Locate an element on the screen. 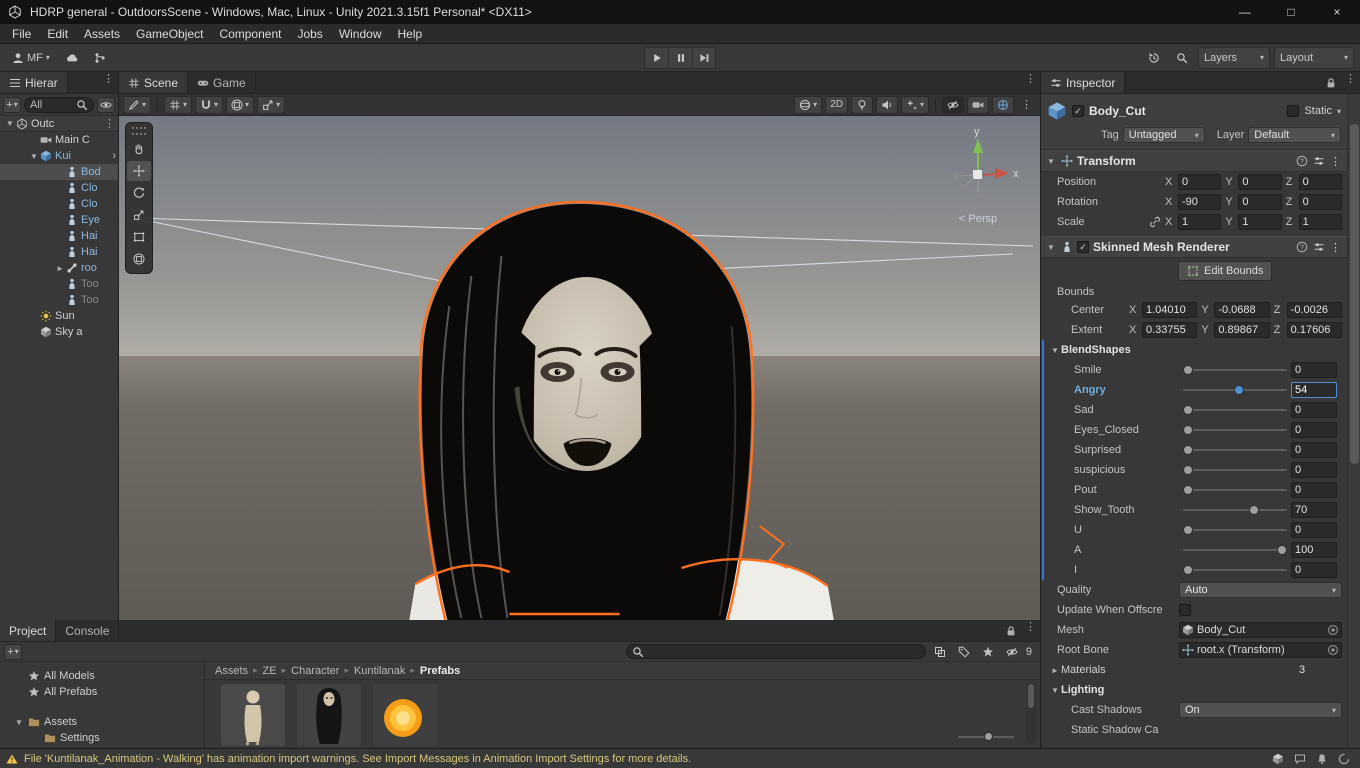  search-by-type-icon is located at coordinates (940, 652).